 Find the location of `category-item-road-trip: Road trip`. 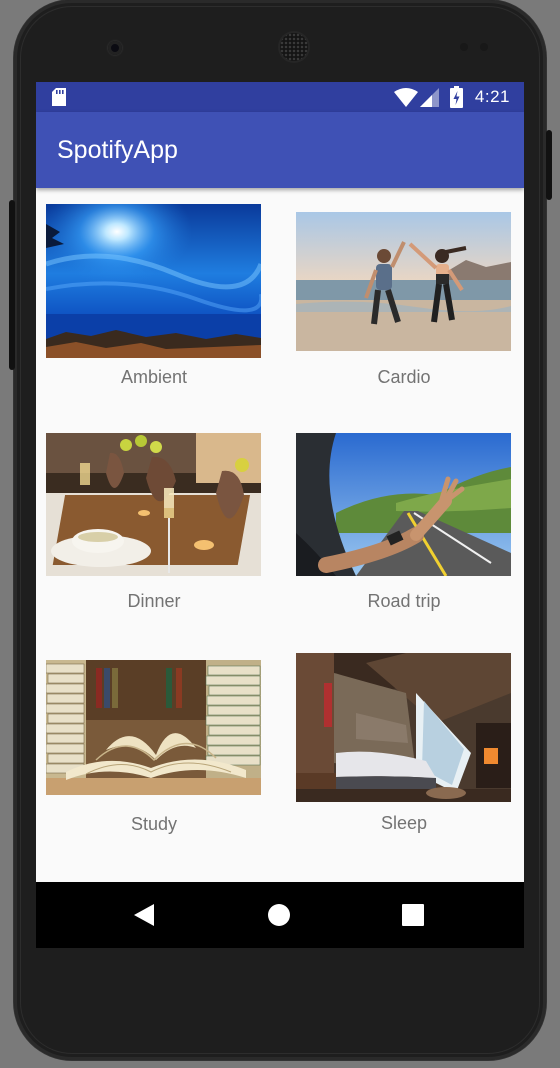

category-item-road-trip: Road trip is located at coordinates (404, 522).